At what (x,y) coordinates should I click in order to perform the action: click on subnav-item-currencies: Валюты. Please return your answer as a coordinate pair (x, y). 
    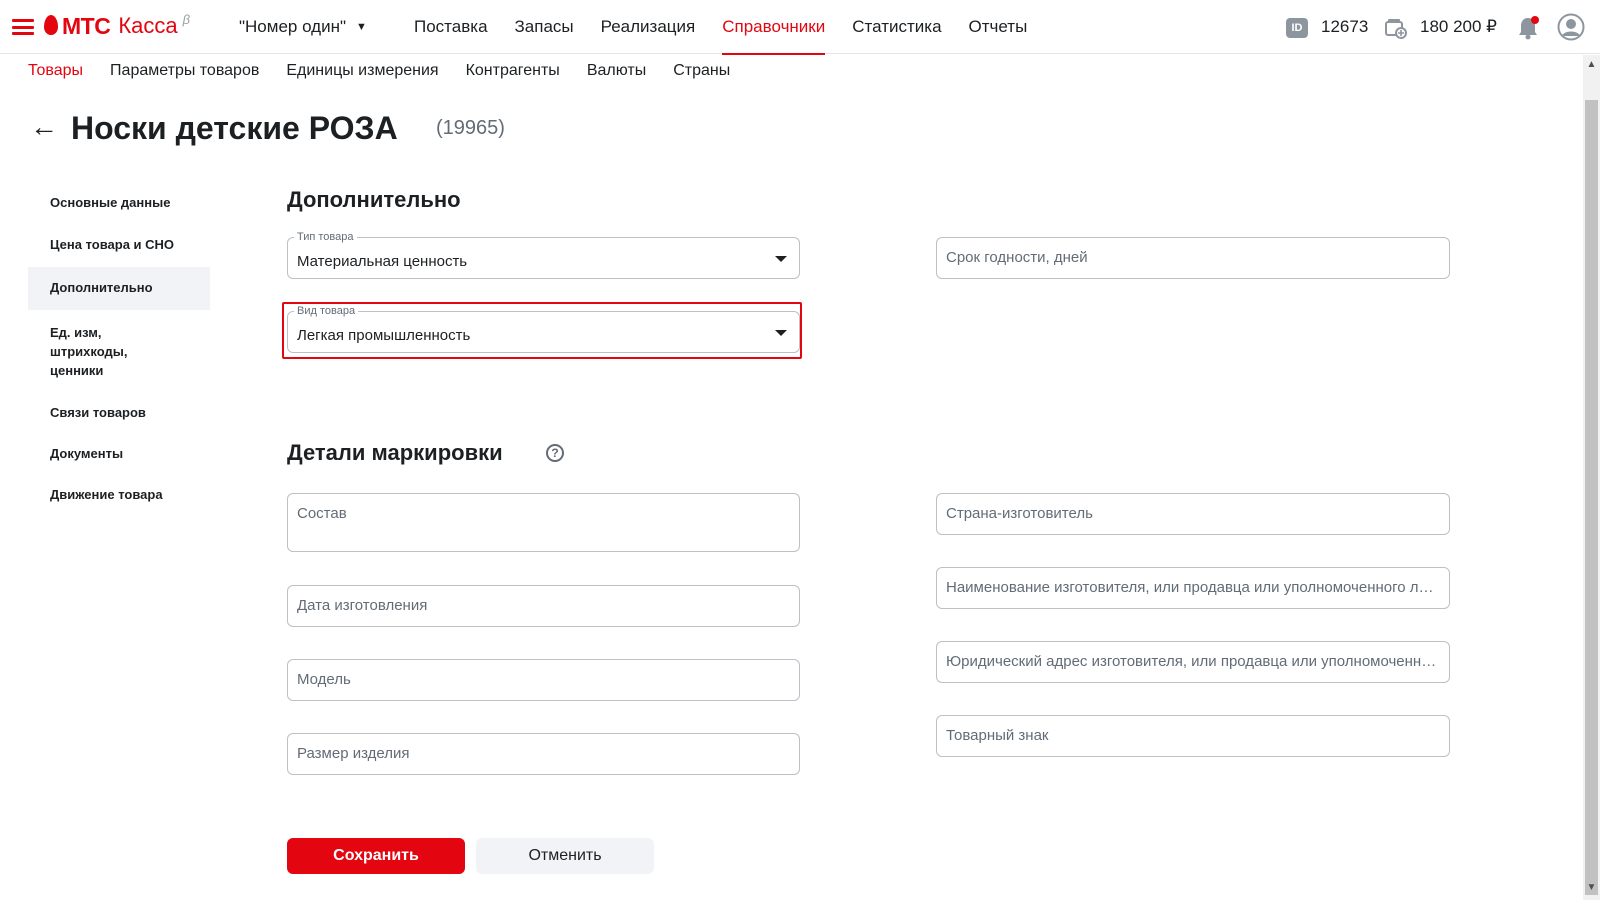
    Looking at the image, I should click on (616, 71).